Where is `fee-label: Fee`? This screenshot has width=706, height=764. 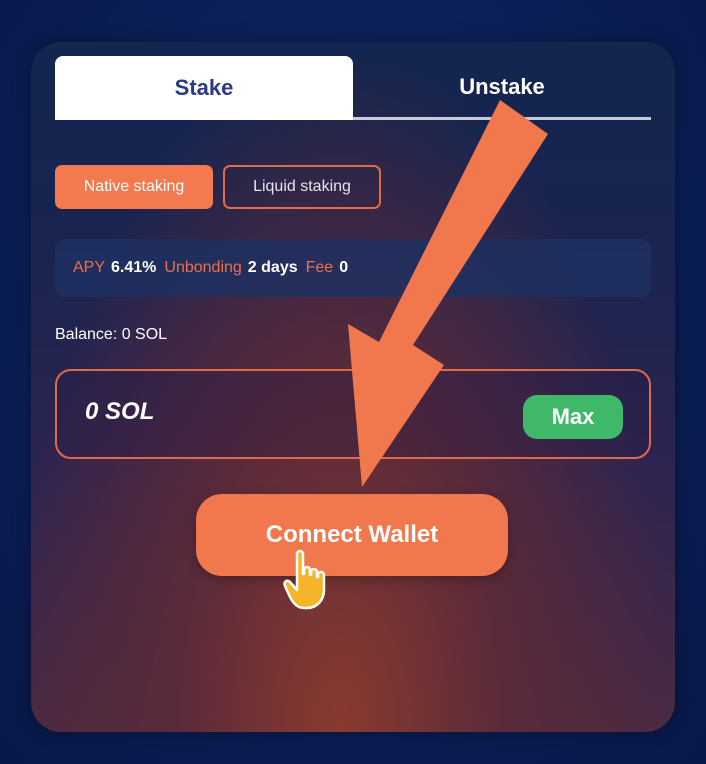
fee-label: Fee is located at coordinates (319, 267).